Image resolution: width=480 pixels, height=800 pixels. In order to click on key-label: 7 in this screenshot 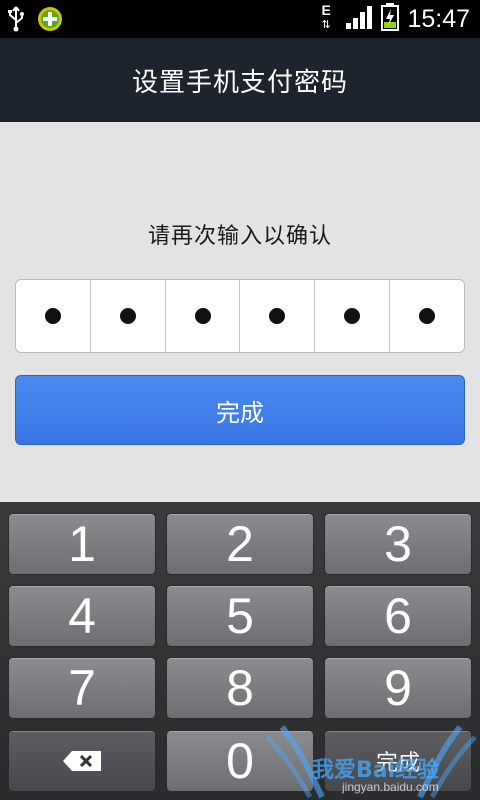, I will do `click(82, 688)`.